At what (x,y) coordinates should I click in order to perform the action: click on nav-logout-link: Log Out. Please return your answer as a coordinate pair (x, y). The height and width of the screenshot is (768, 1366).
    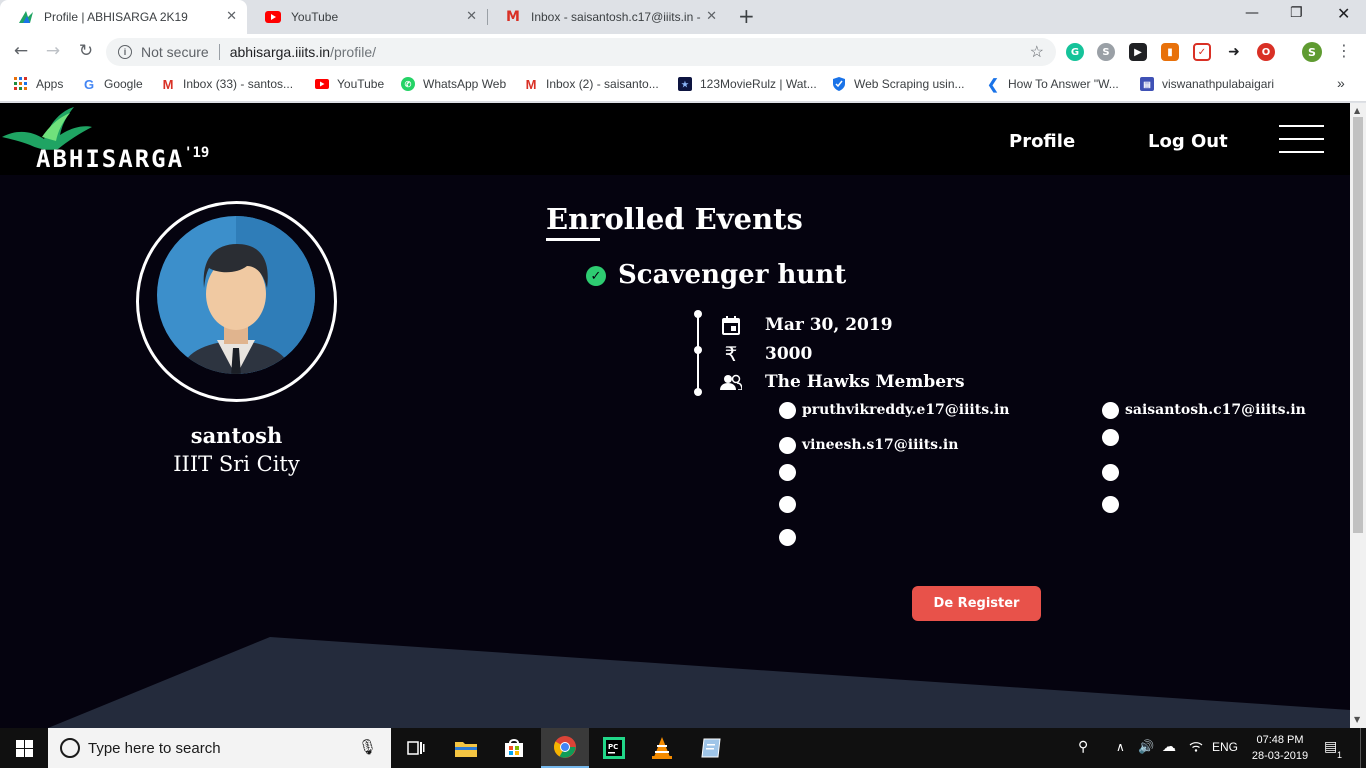
    Looking at the image, I should click on (1188, 141).